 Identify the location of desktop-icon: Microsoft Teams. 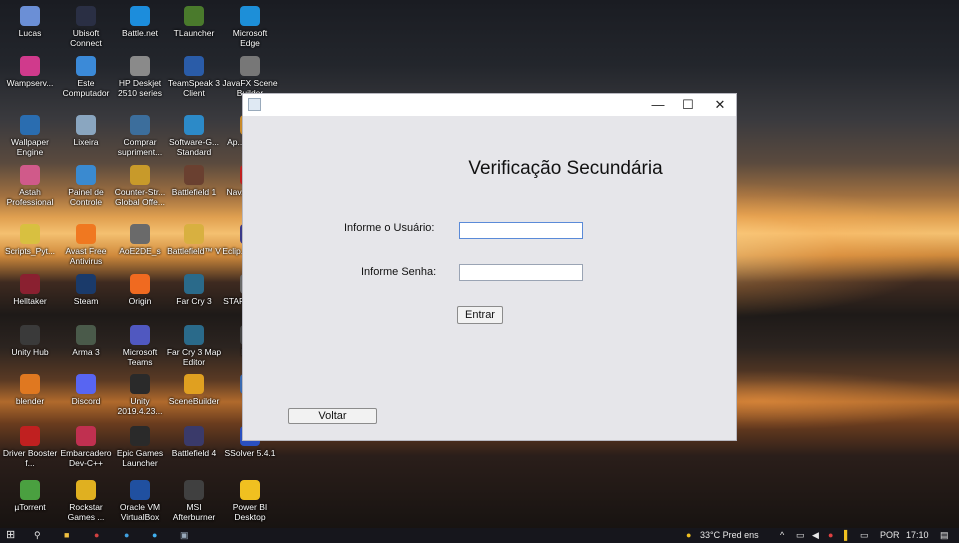
(140, 348).